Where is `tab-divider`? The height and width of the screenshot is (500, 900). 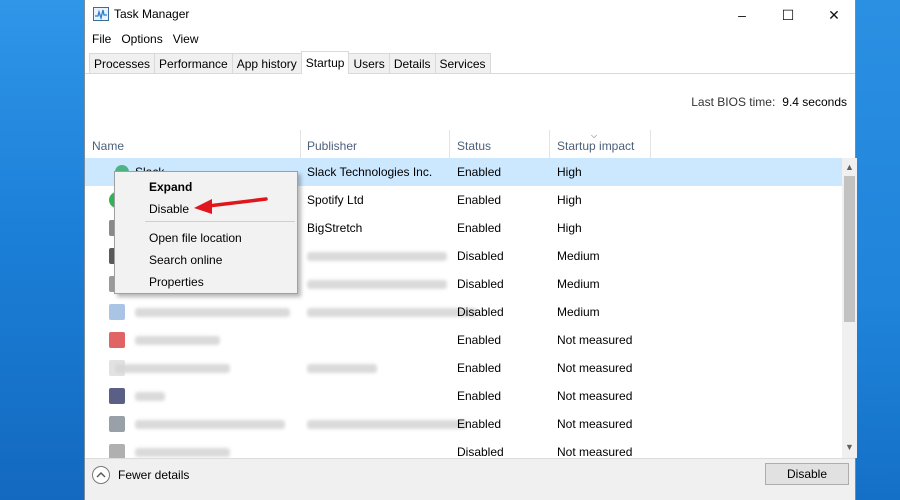 tab-divider is located at coordinates (470, 73).